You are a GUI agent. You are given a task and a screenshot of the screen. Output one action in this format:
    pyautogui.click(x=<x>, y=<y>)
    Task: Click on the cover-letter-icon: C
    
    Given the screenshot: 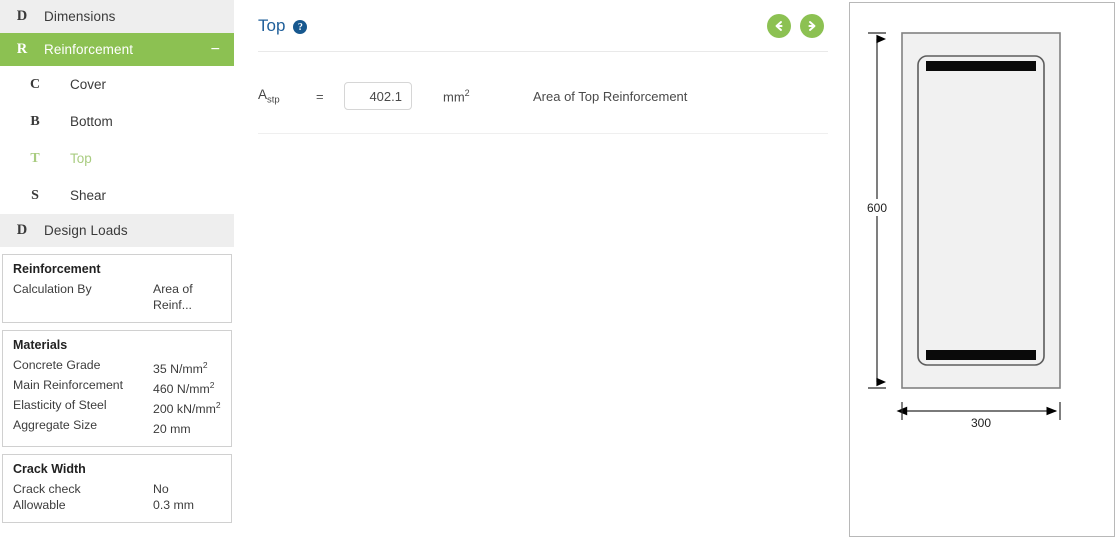 What is the action you would take?
    pyautogui.click(x=35, y=84)
    